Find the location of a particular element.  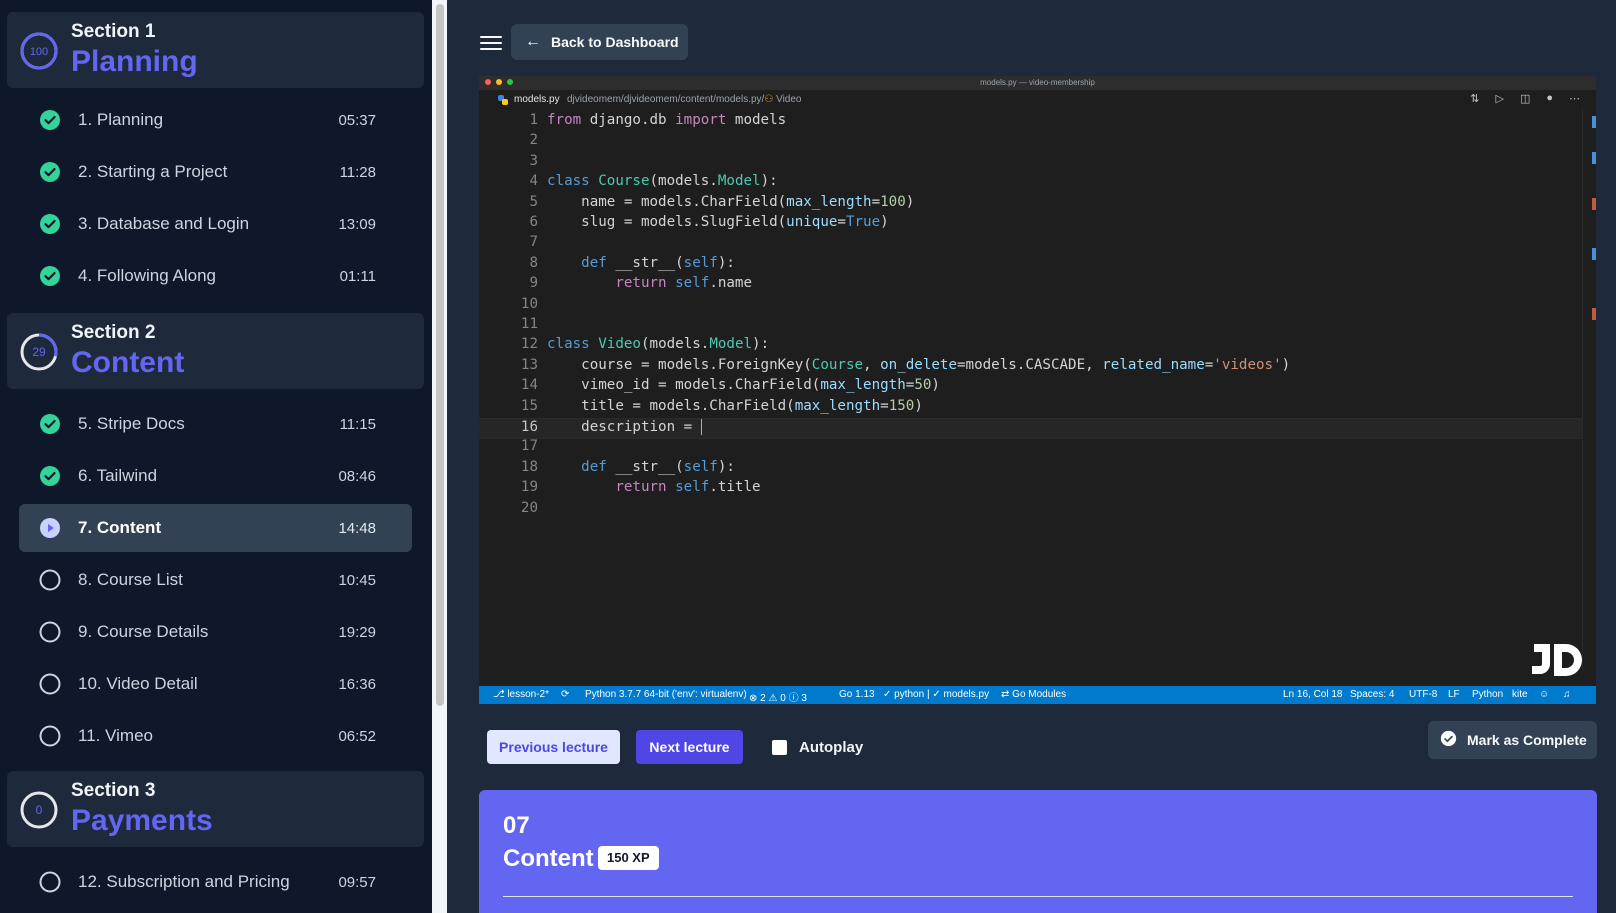

section-header-1: 100 Section 1 Planning is located at coordinates (215, 50).